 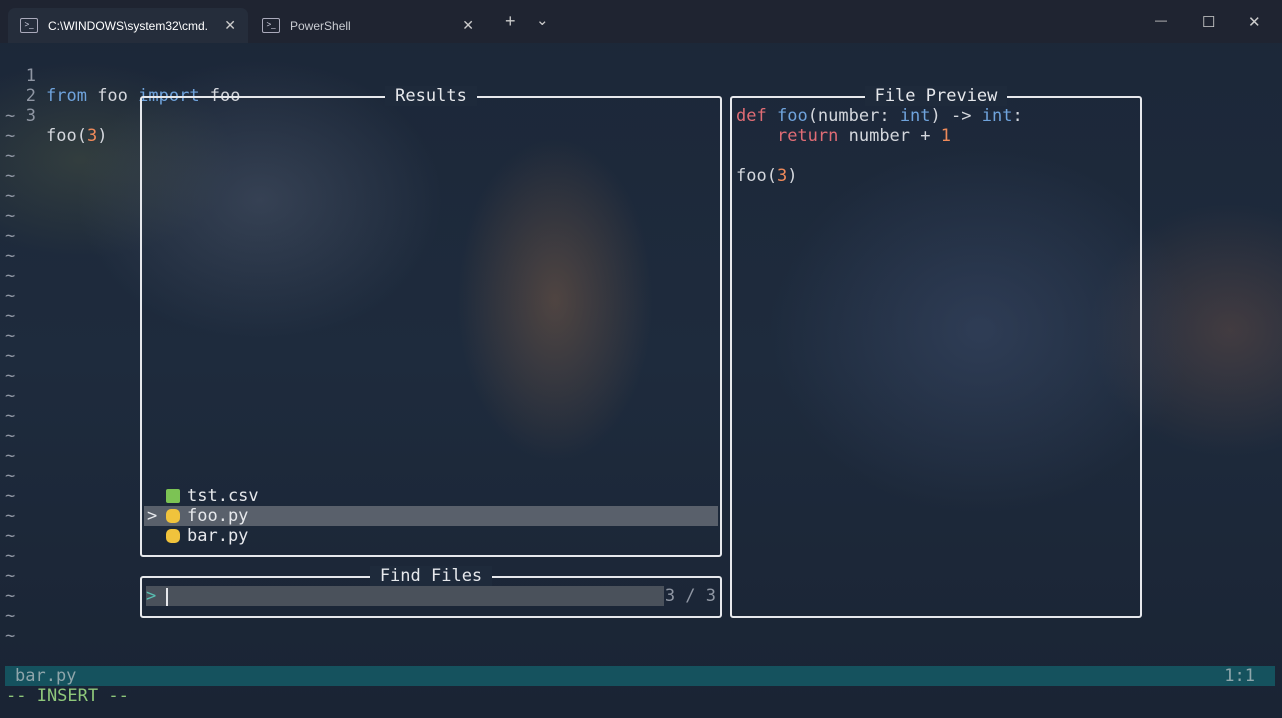 What do you see at coordinates (879, 116) in the screenshot?
I see `preview-line: def foo(number: int) -> int:` at bounding box center [879, 116].